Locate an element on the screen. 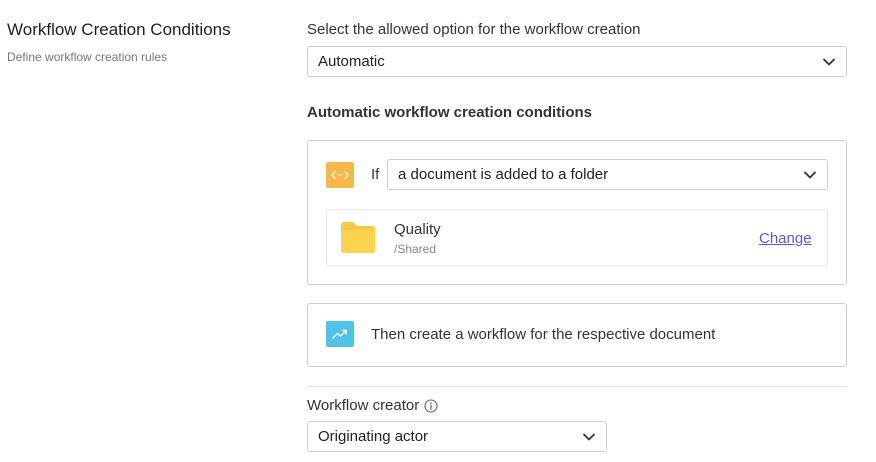 The image size is (876, 462). code-arrows-icon is located at coordinates (340, 175).